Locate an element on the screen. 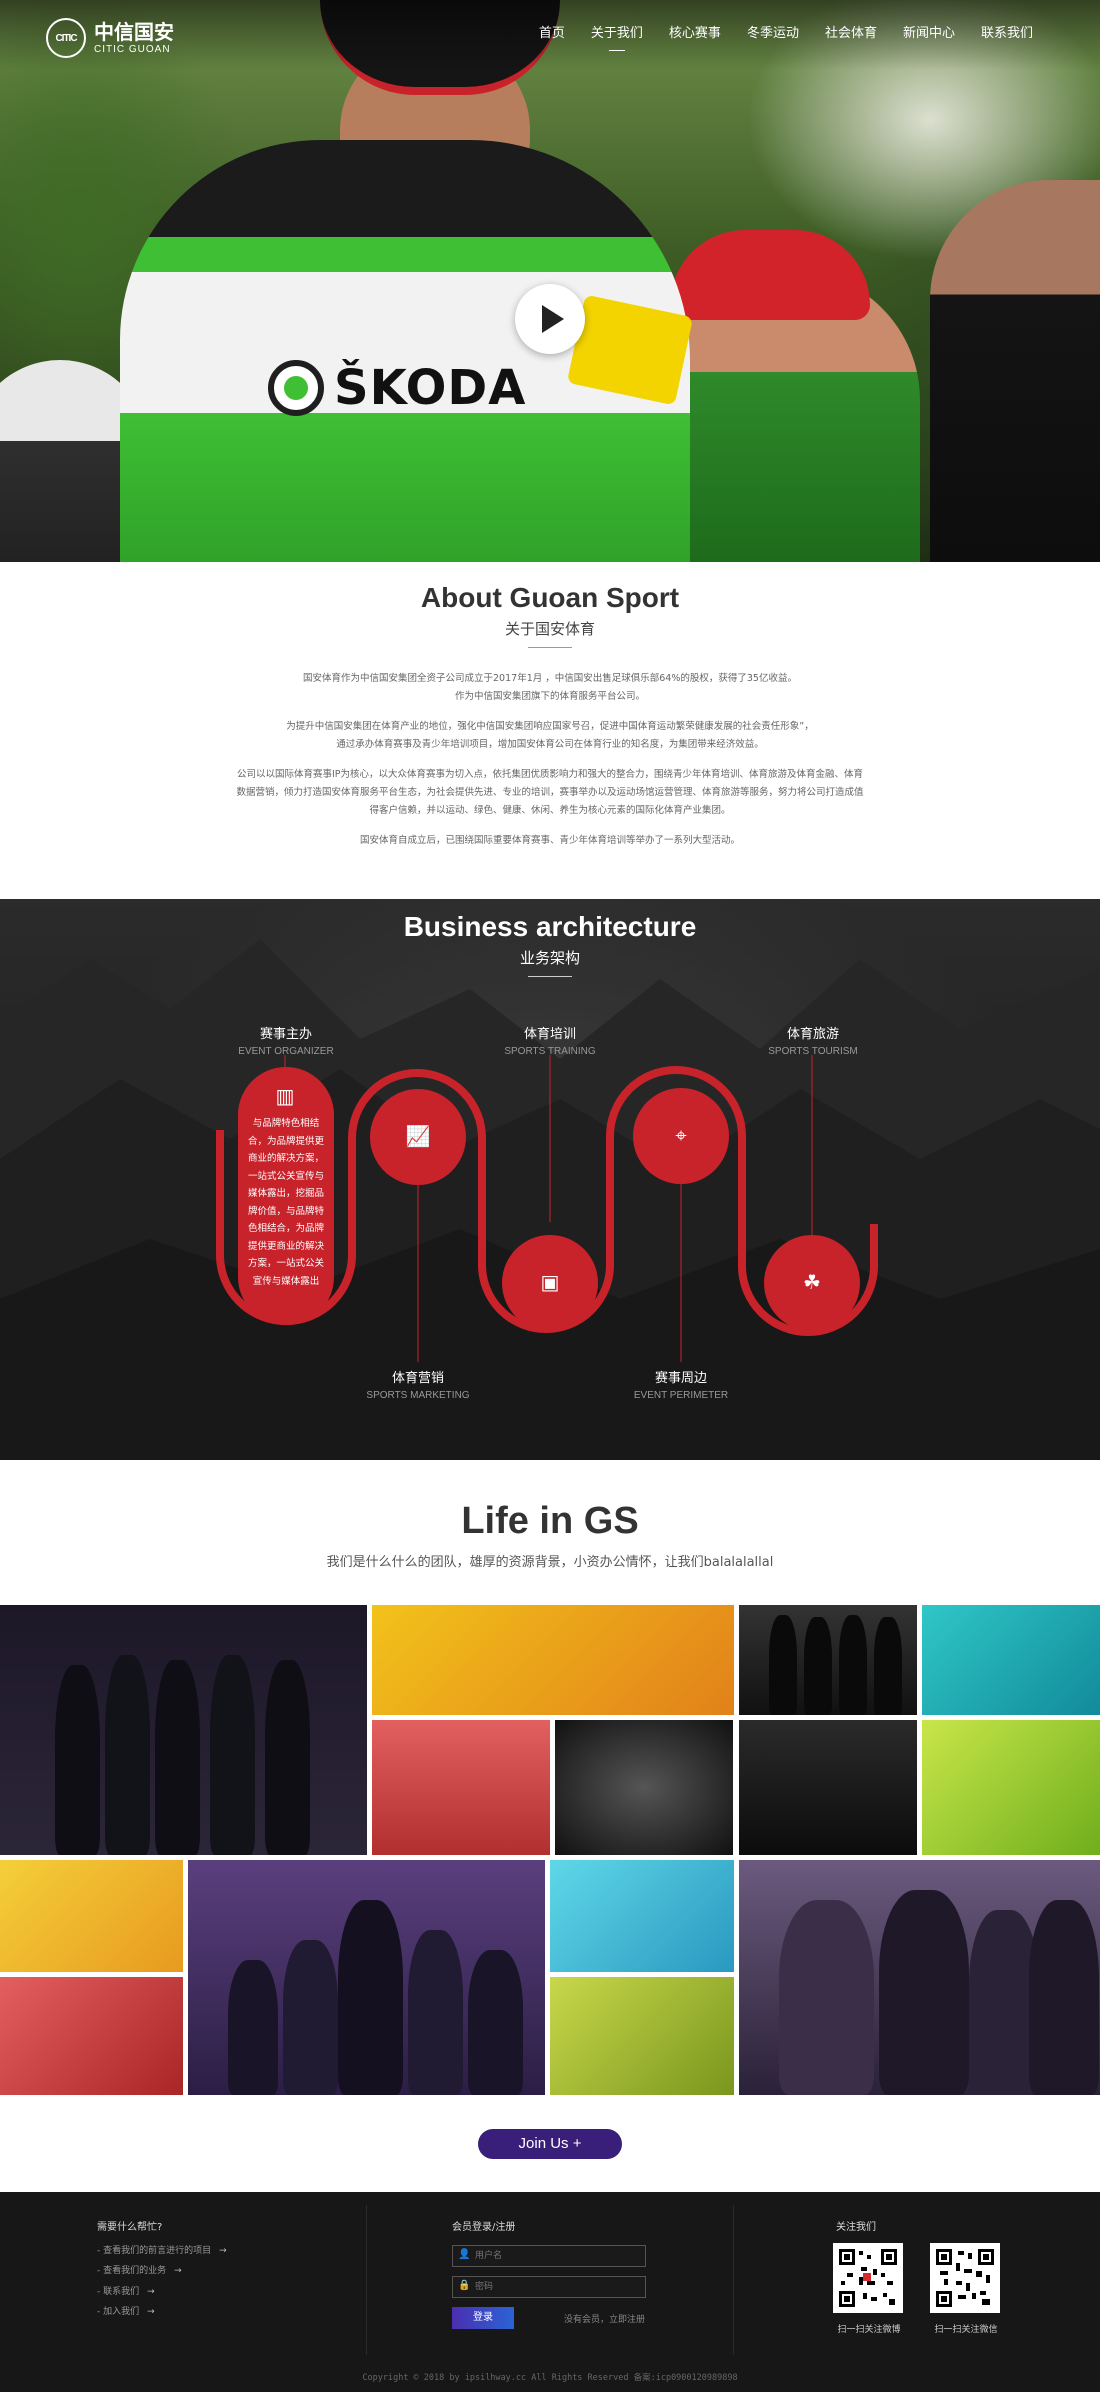 Image resolution: width=1100 pixels, height=2392 pixels. footer-link-join: - 加入我们 → is located at coordinates (126, 2310).